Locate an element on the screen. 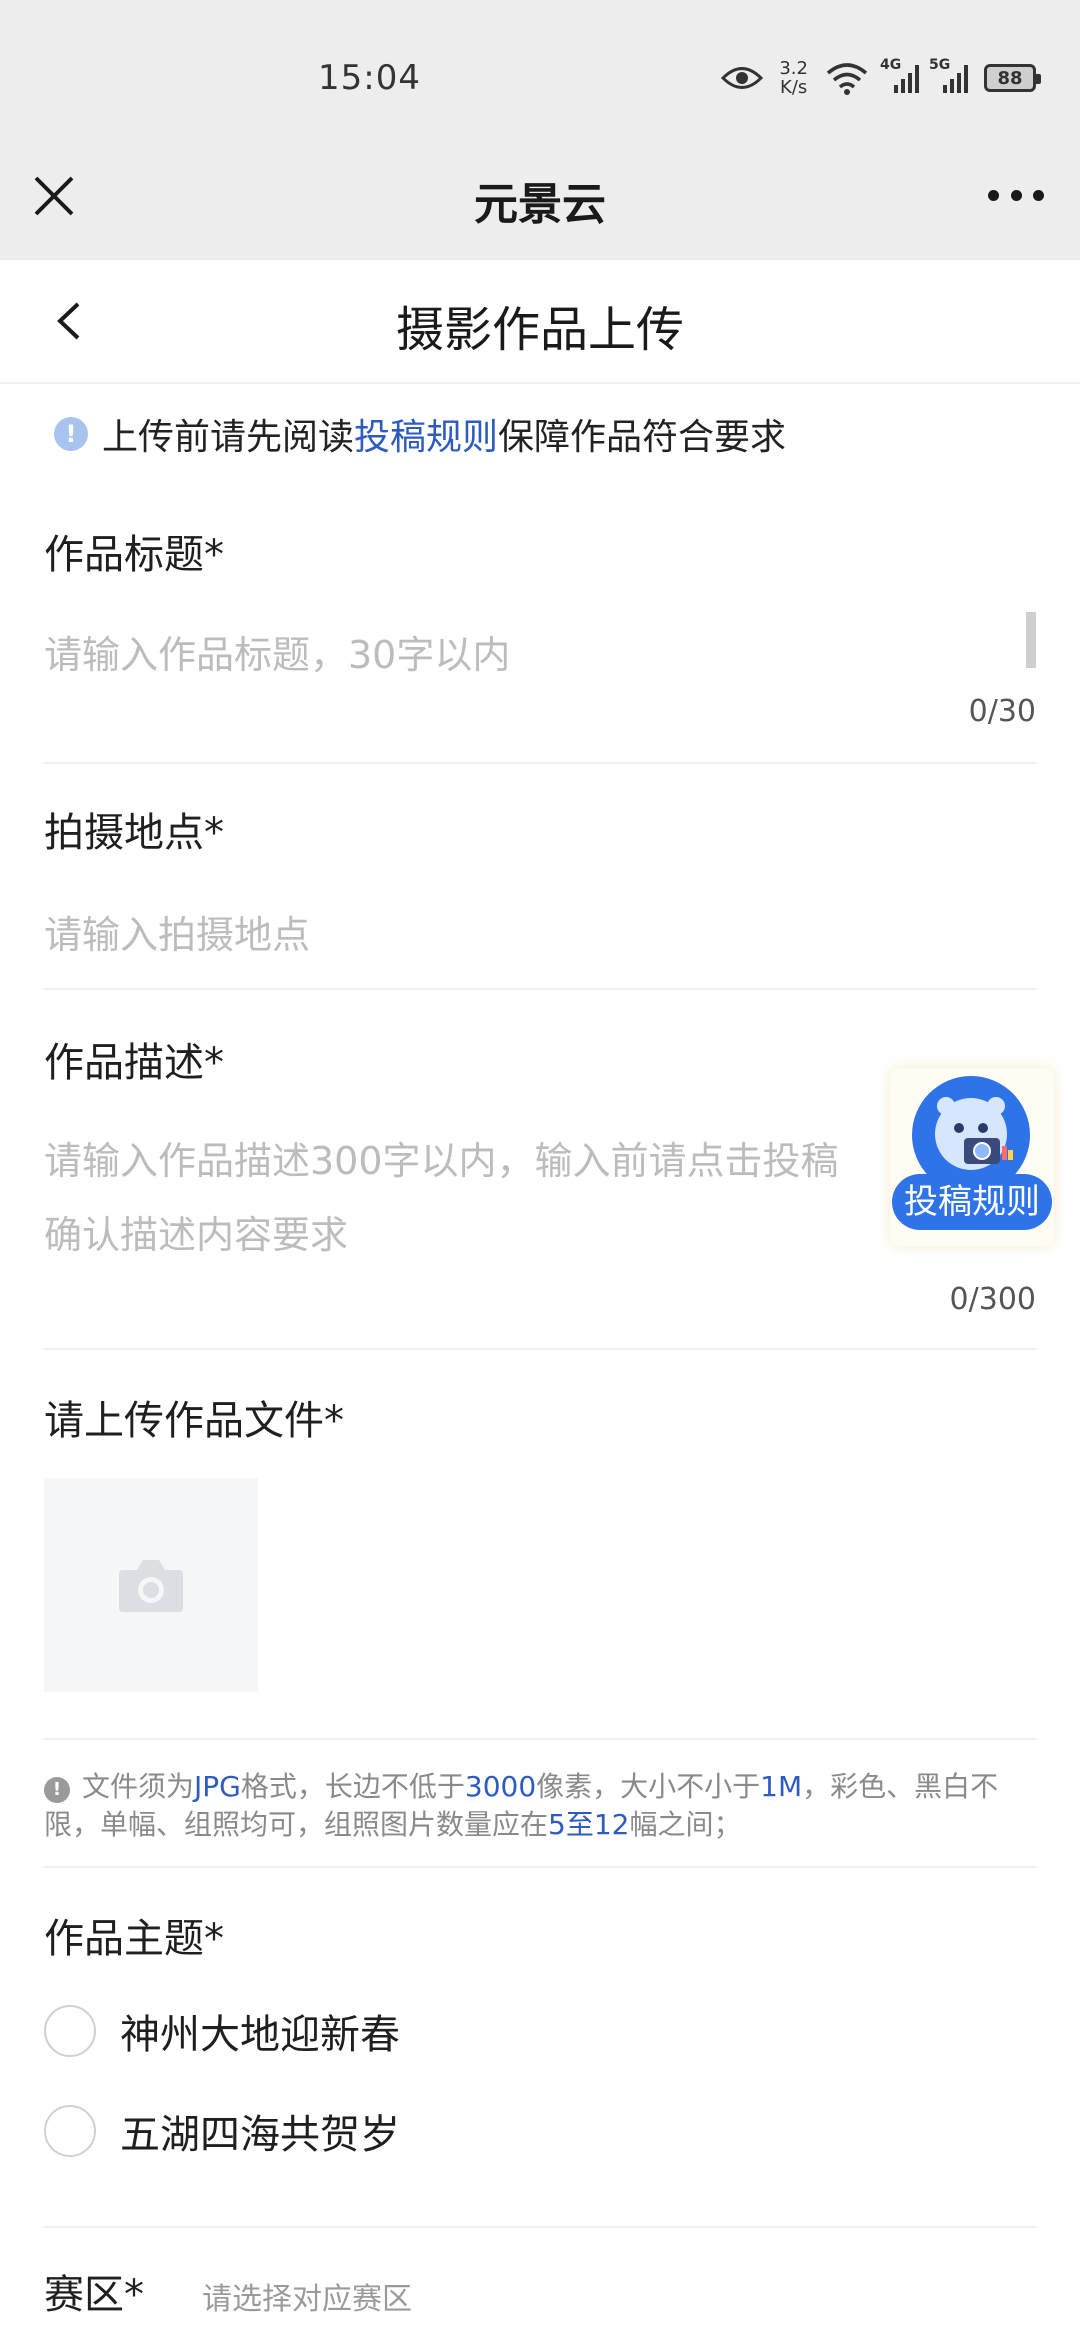  wechat-title-bar: 元景云 is located at coordinates (540, 205).